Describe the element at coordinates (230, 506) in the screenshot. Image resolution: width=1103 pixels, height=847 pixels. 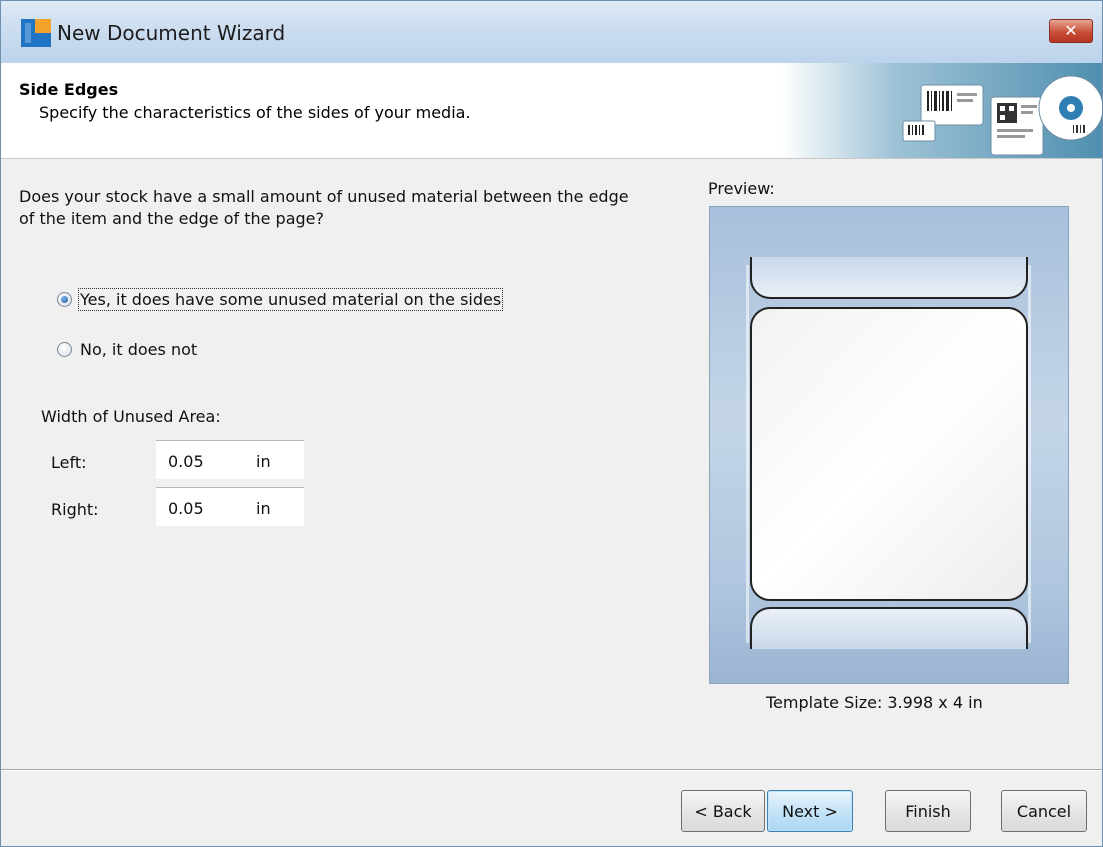
I see `right-width-input: 0.05 in` at that location.